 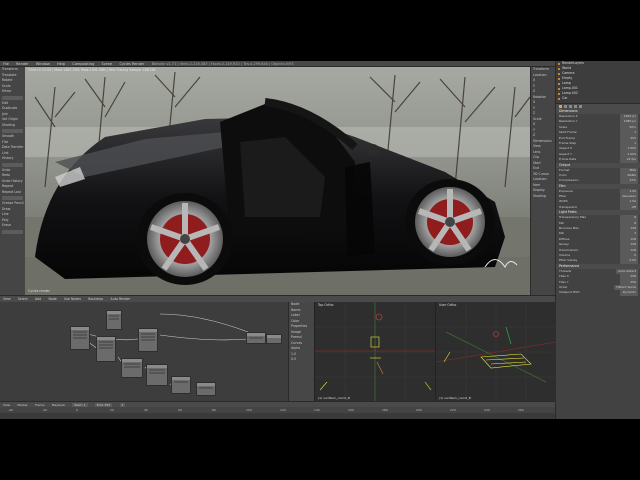 What do you see at coordinates (567, 68) in the screenshot?
I see `outliner-row-label: World` at bounding box center [567, 68].